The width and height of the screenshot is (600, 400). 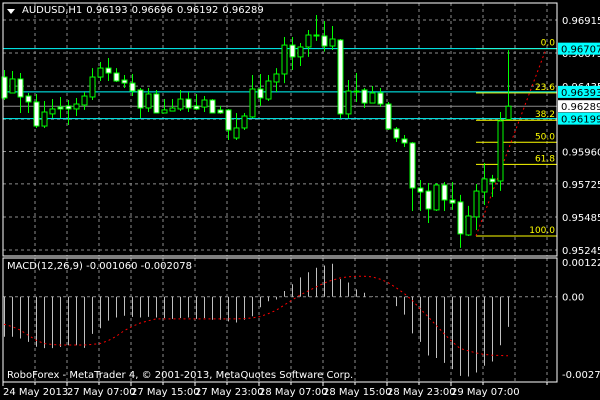 I want to click on ohlc-close: 0.96289, so click(x=243, y=10).